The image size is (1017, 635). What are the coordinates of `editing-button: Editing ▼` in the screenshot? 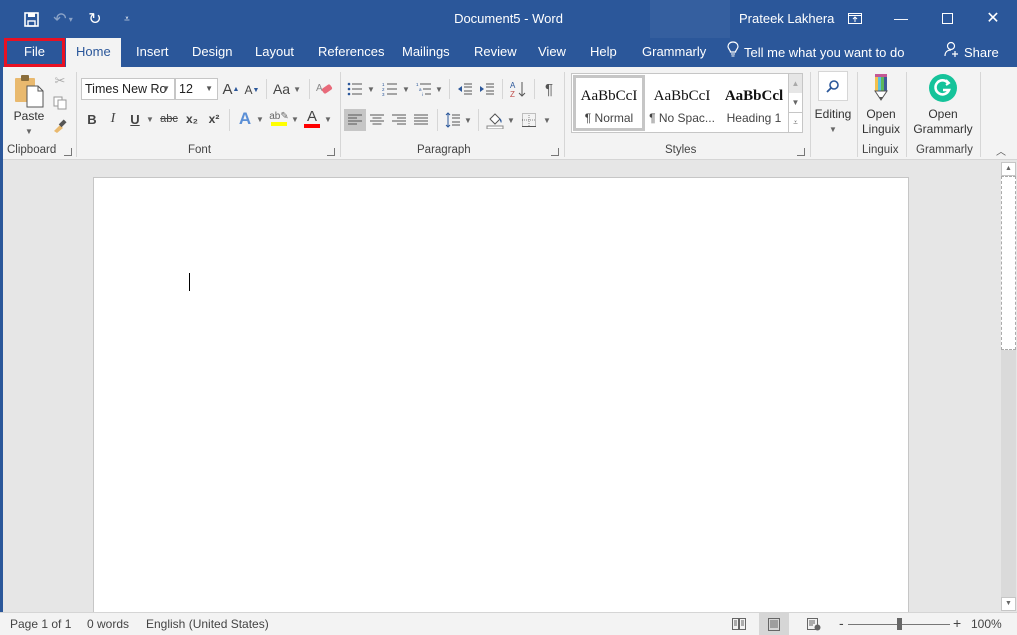 It's located at (833, 104).